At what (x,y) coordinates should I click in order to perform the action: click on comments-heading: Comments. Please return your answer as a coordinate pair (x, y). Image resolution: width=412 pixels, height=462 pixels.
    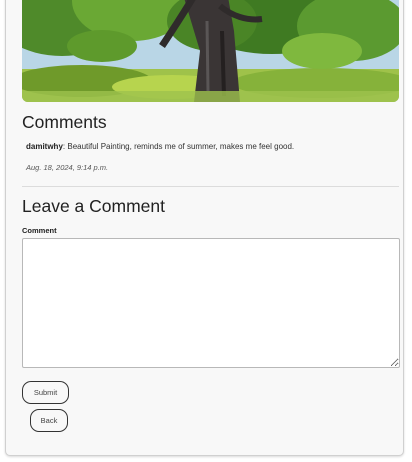
    Looking at the image, I should click on (64, 122).